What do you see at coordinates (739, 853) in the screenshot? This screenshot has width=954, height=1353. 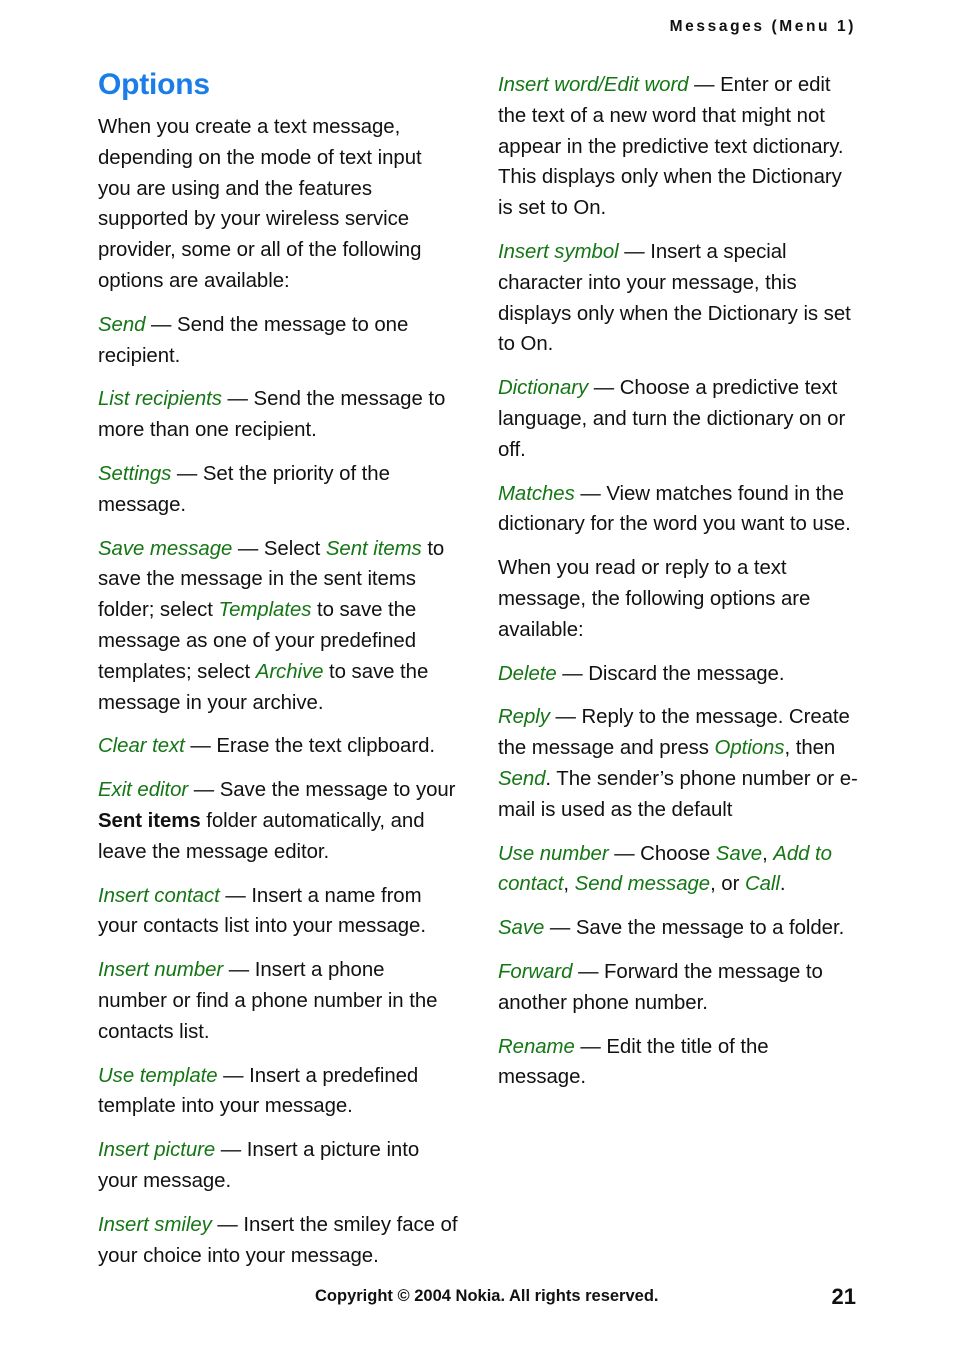 I see `inline-term-save: Save` at bounding box center [739, 853].